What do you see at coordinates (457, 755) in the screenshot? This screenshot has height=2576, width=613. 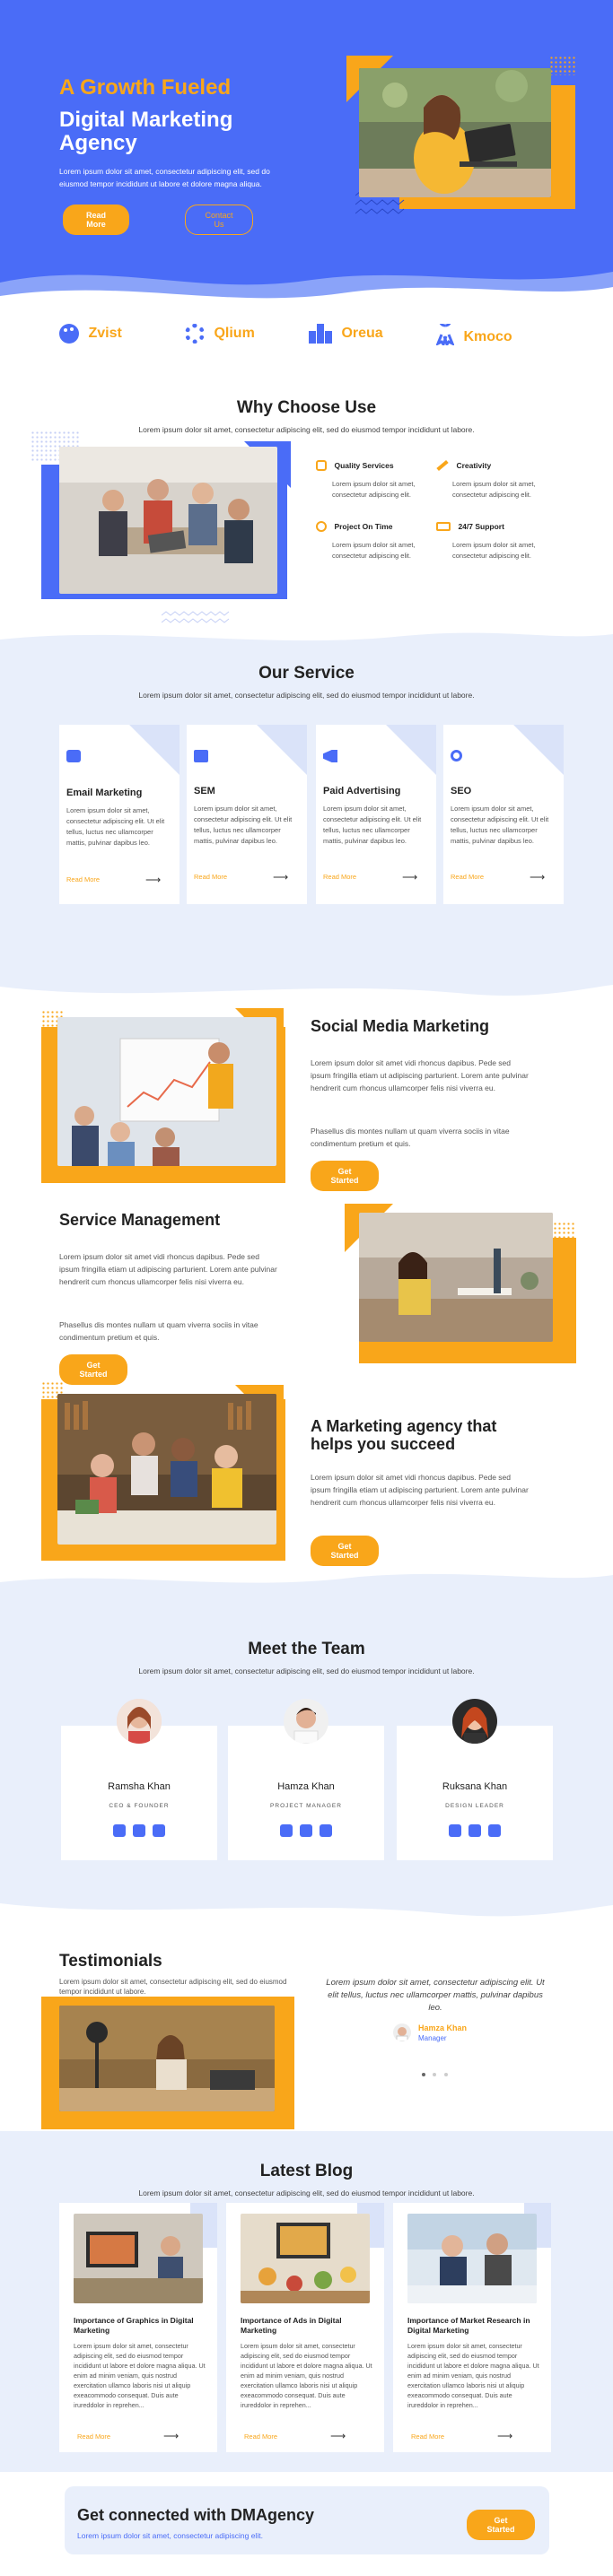 I see `search-icon` at bounding box center [457, 755].